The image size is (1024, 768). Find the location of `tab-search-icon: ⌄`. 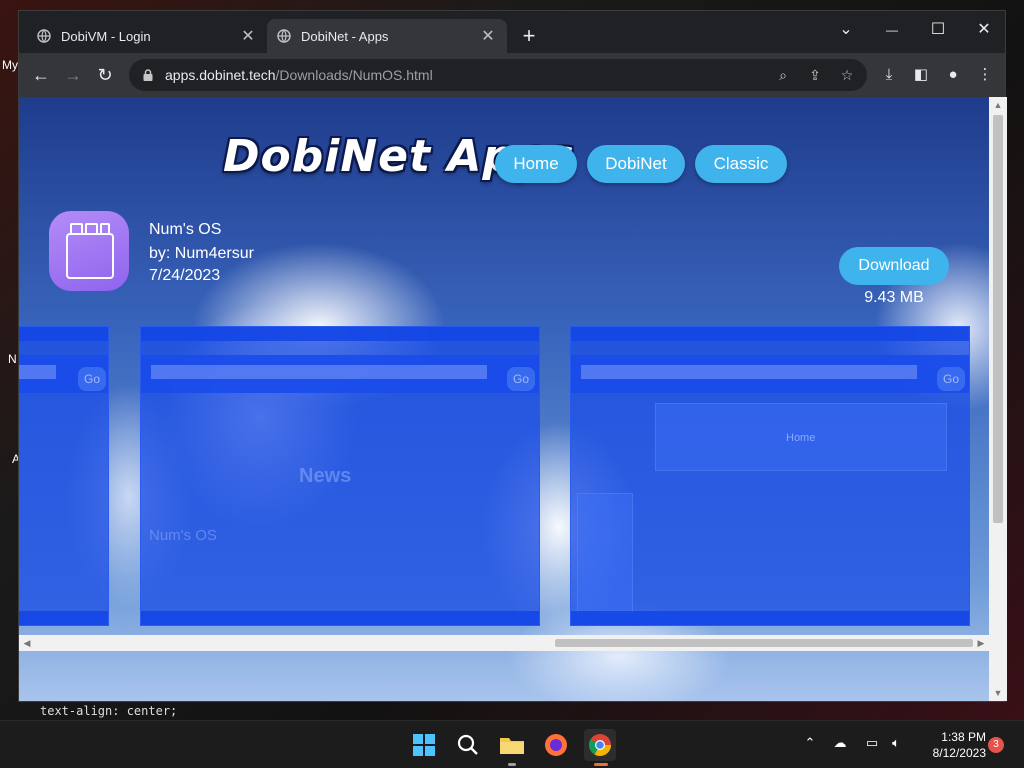

tab-search-icon: ⌄ is located at coordinates (846, 30).